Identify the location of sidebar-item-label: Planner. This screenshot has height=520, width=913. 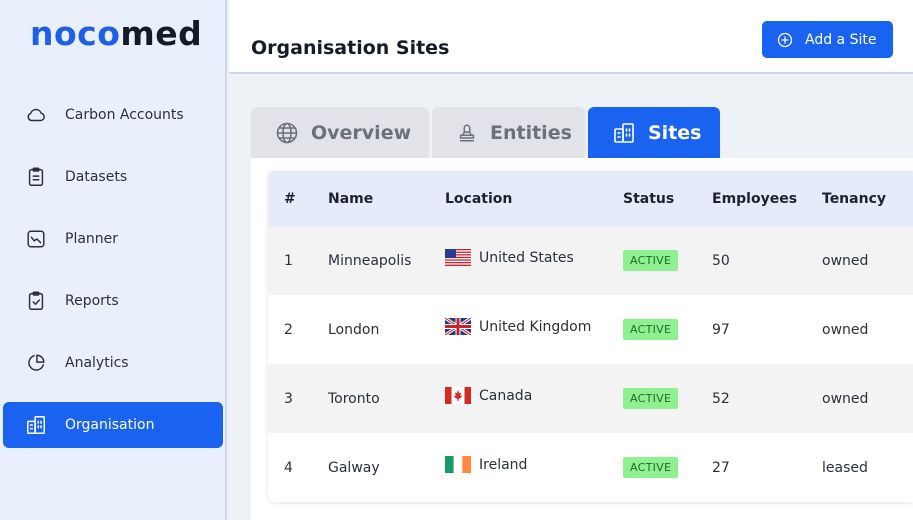
(92, 239).